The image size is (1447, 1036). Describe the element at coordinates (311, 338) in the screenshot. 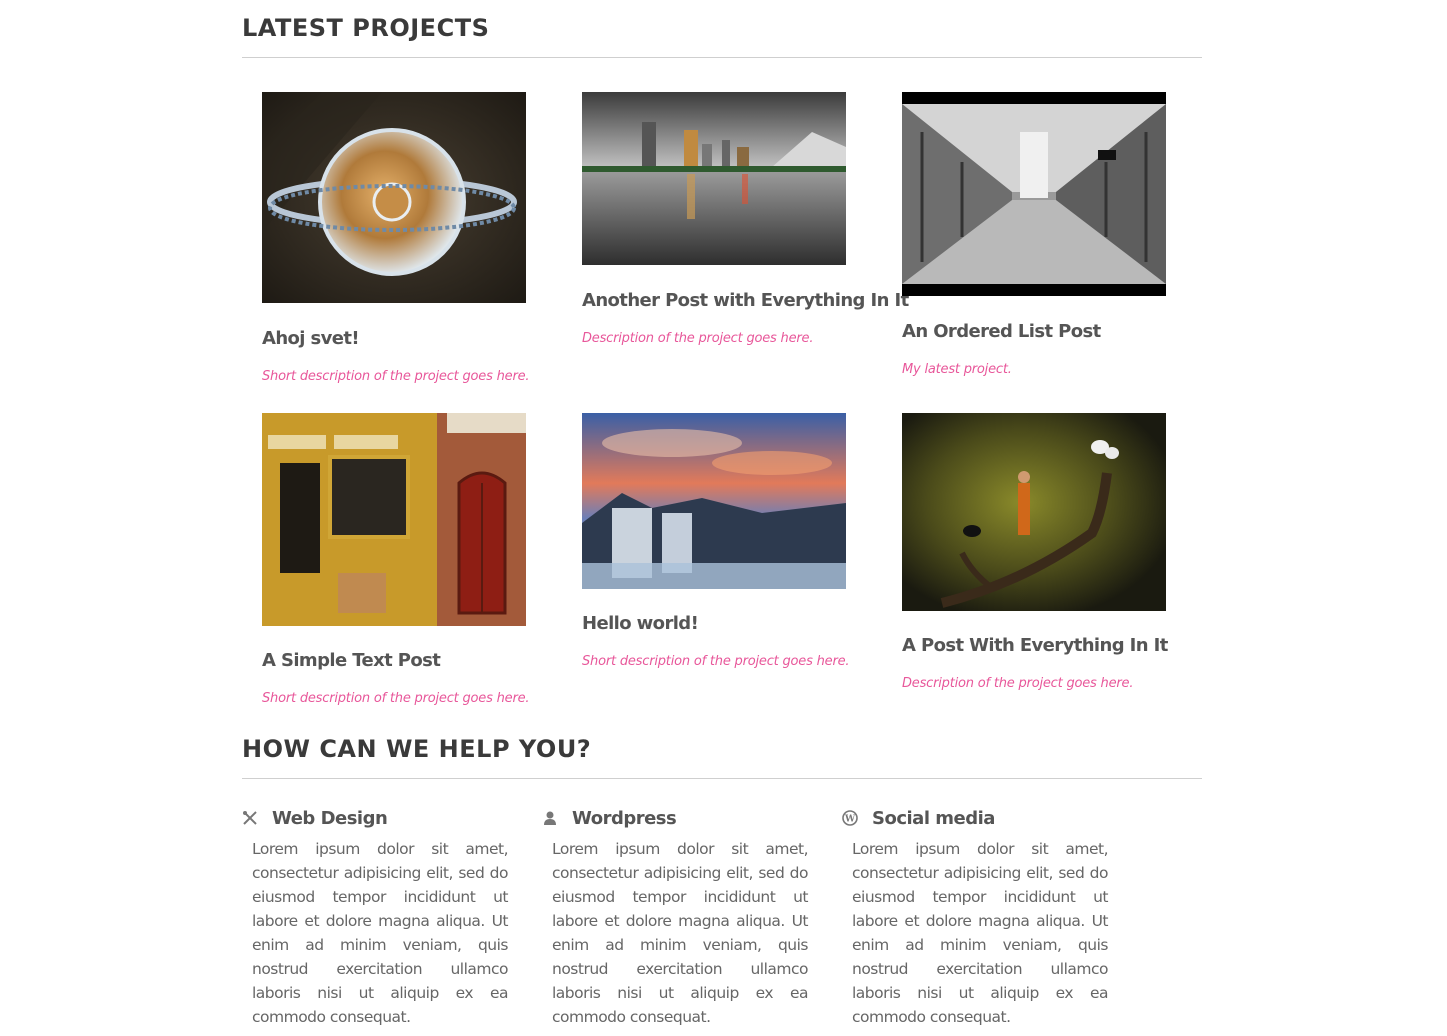

I see `project-title: Ahoj svet!` at that location.